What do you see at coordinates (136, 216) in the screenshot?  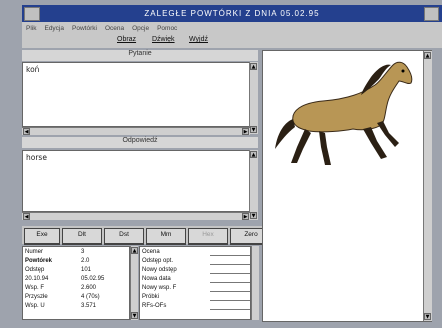 I see `answer-horizontal-scrollbar: ◀ ▶` at bounding box center [136, 216].